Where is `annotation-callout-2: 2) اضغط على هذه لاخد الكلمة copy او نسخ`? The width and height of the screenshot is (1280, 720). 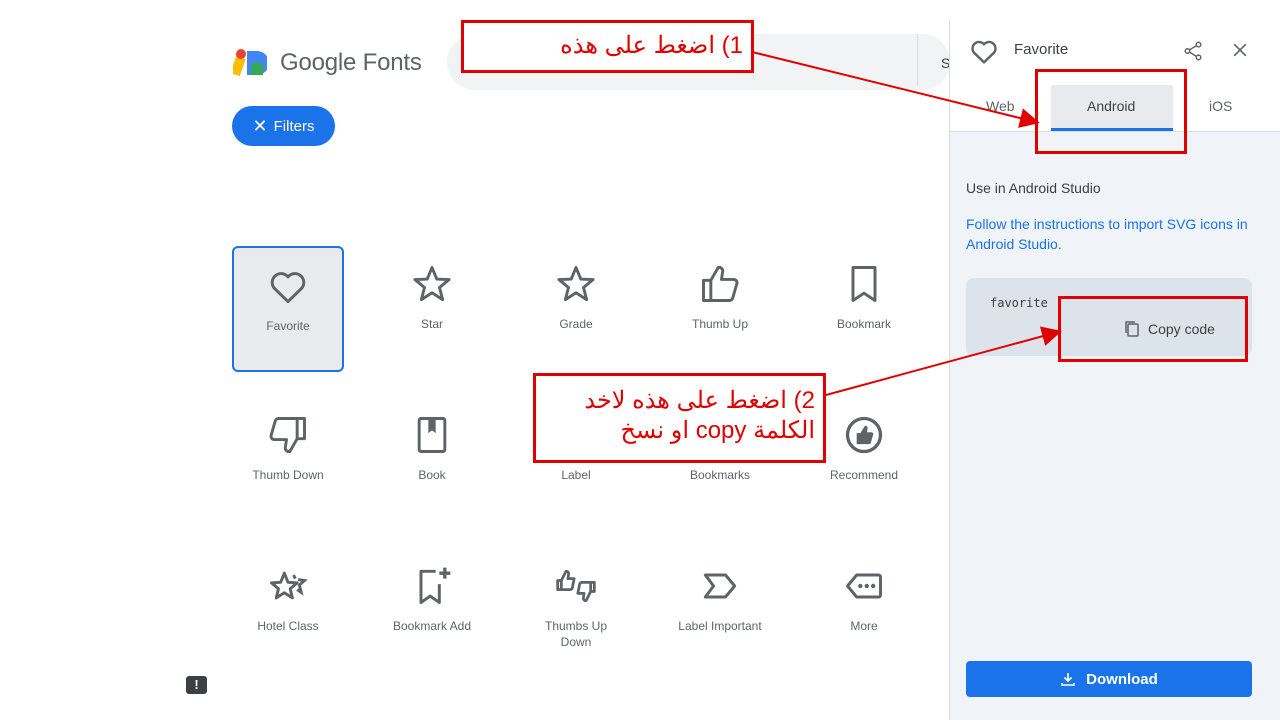 annotation-callout-2: 2) اضغط على هذه لاخد الكلمة copy او نسخ is located at coordinates (679, 418).